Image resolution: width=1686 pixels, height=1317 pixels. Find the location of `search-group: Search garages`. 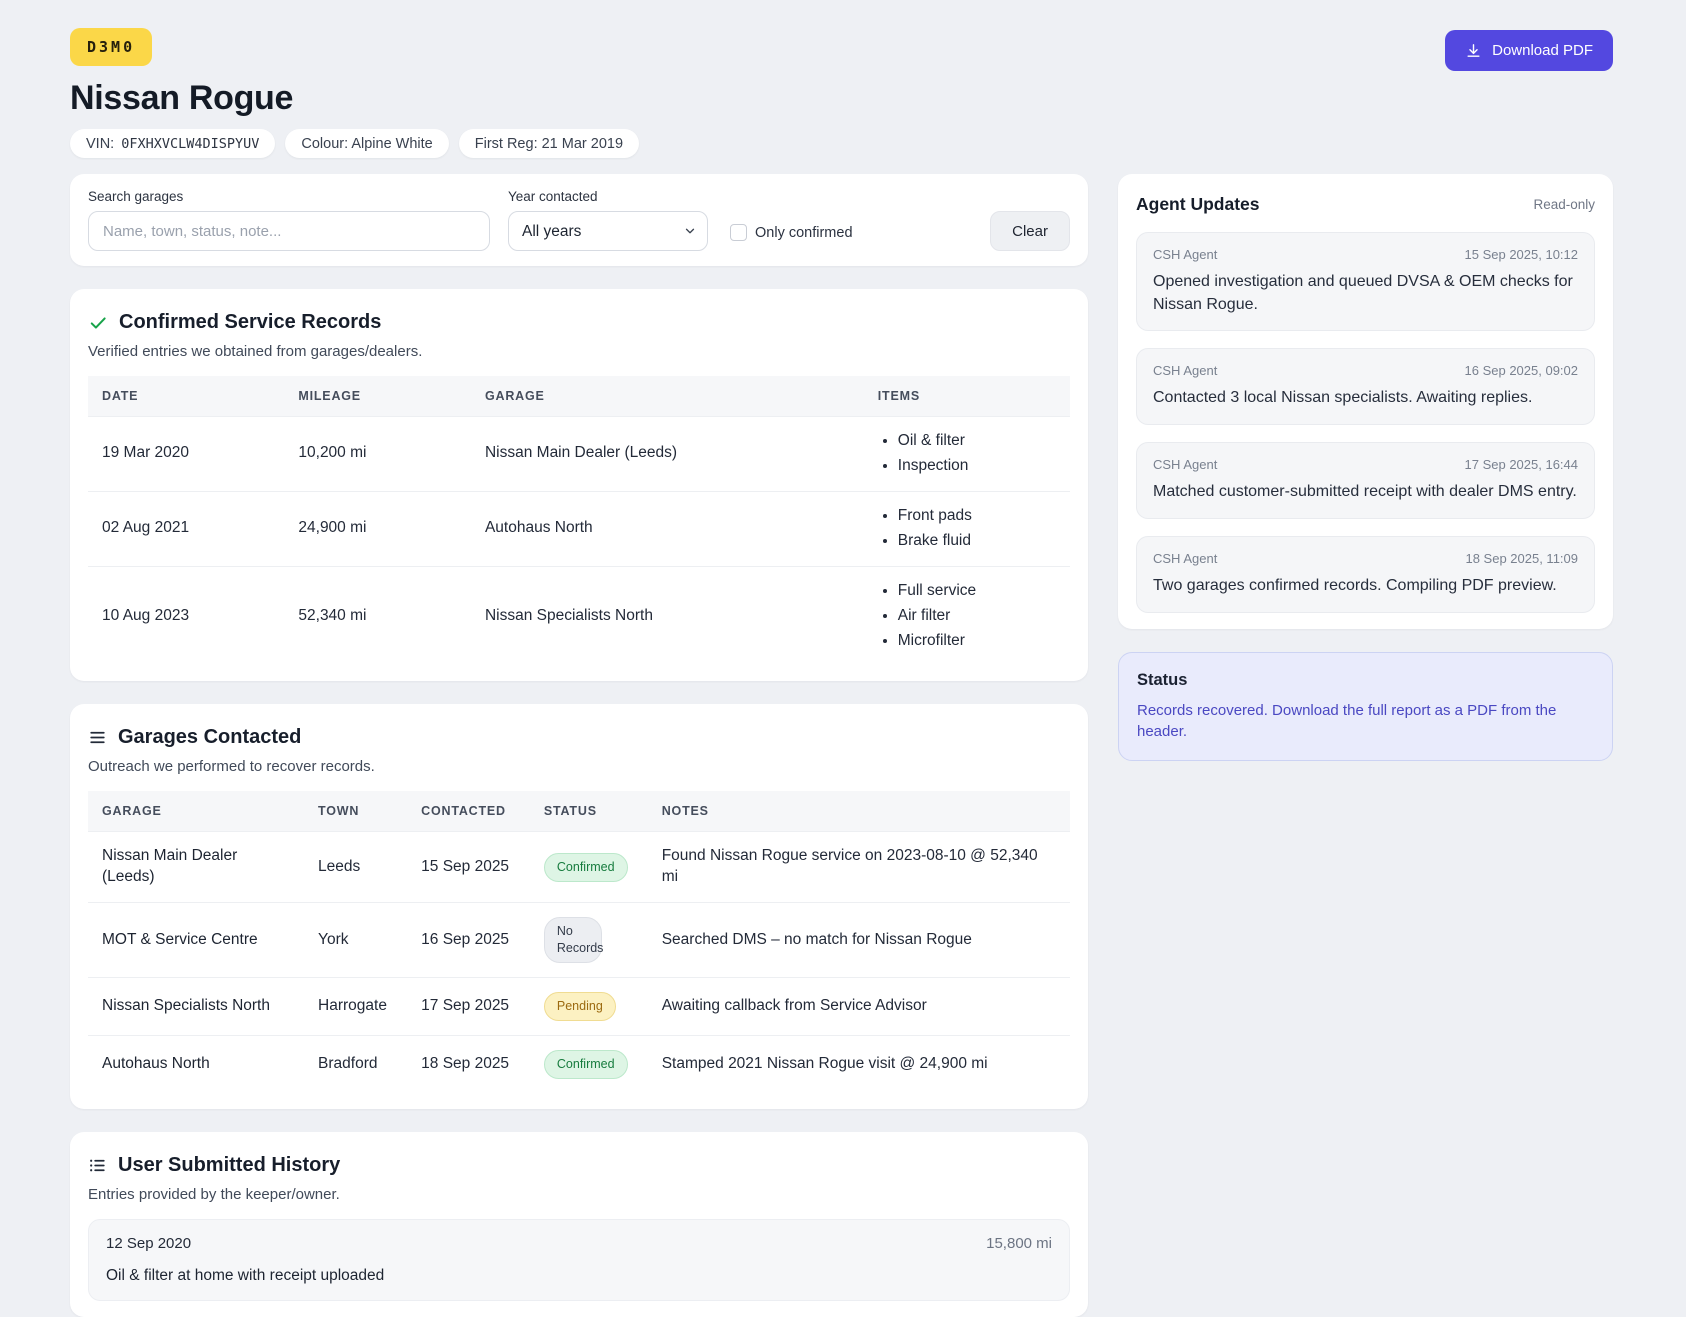

search-group: Search garages is located at coordinates (289, 220).